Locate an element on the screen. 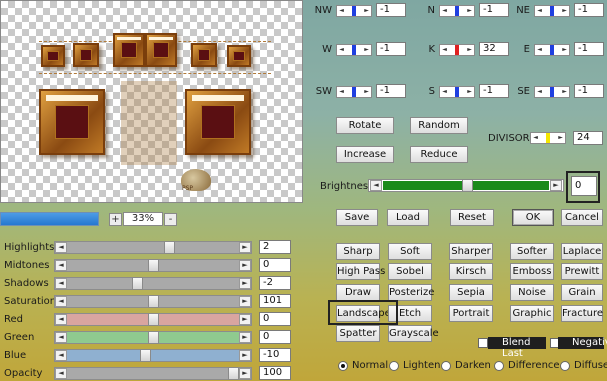 This screenshot has width=607, height=381. rotate-button: Rotate is located at coordinates (365, 125).